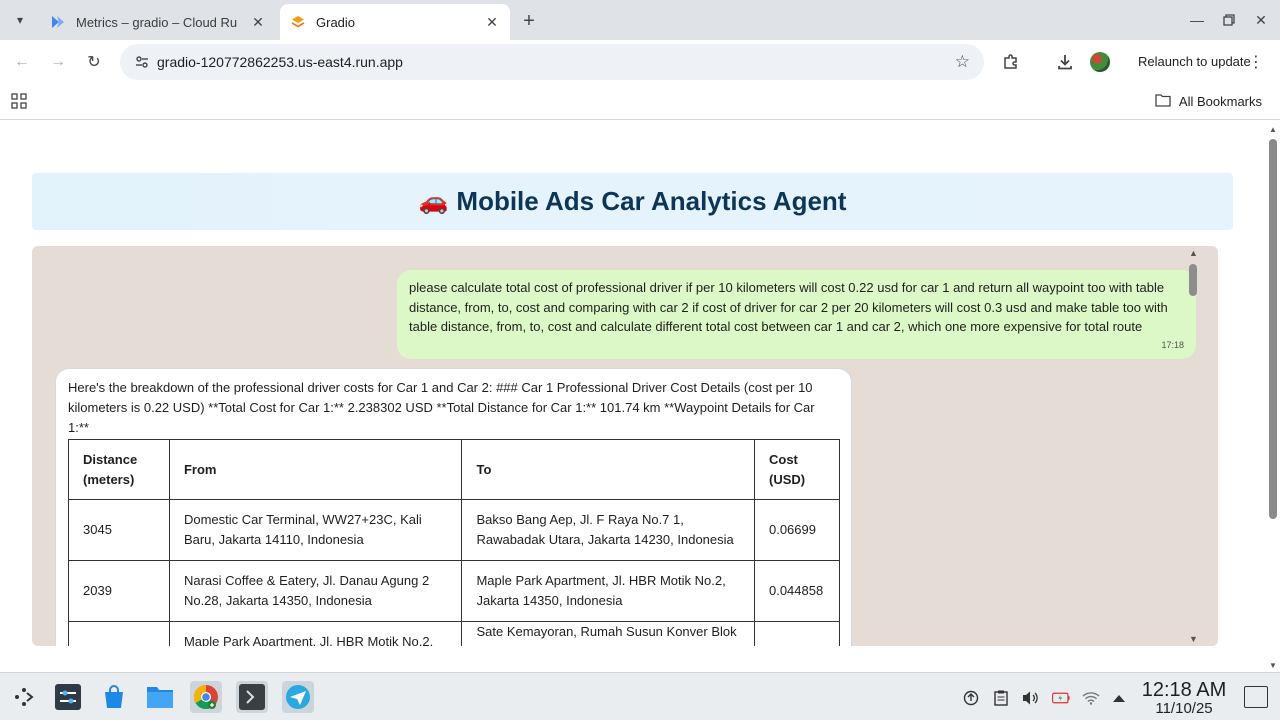  I want to click on volume-icon, so click(1031, 698).